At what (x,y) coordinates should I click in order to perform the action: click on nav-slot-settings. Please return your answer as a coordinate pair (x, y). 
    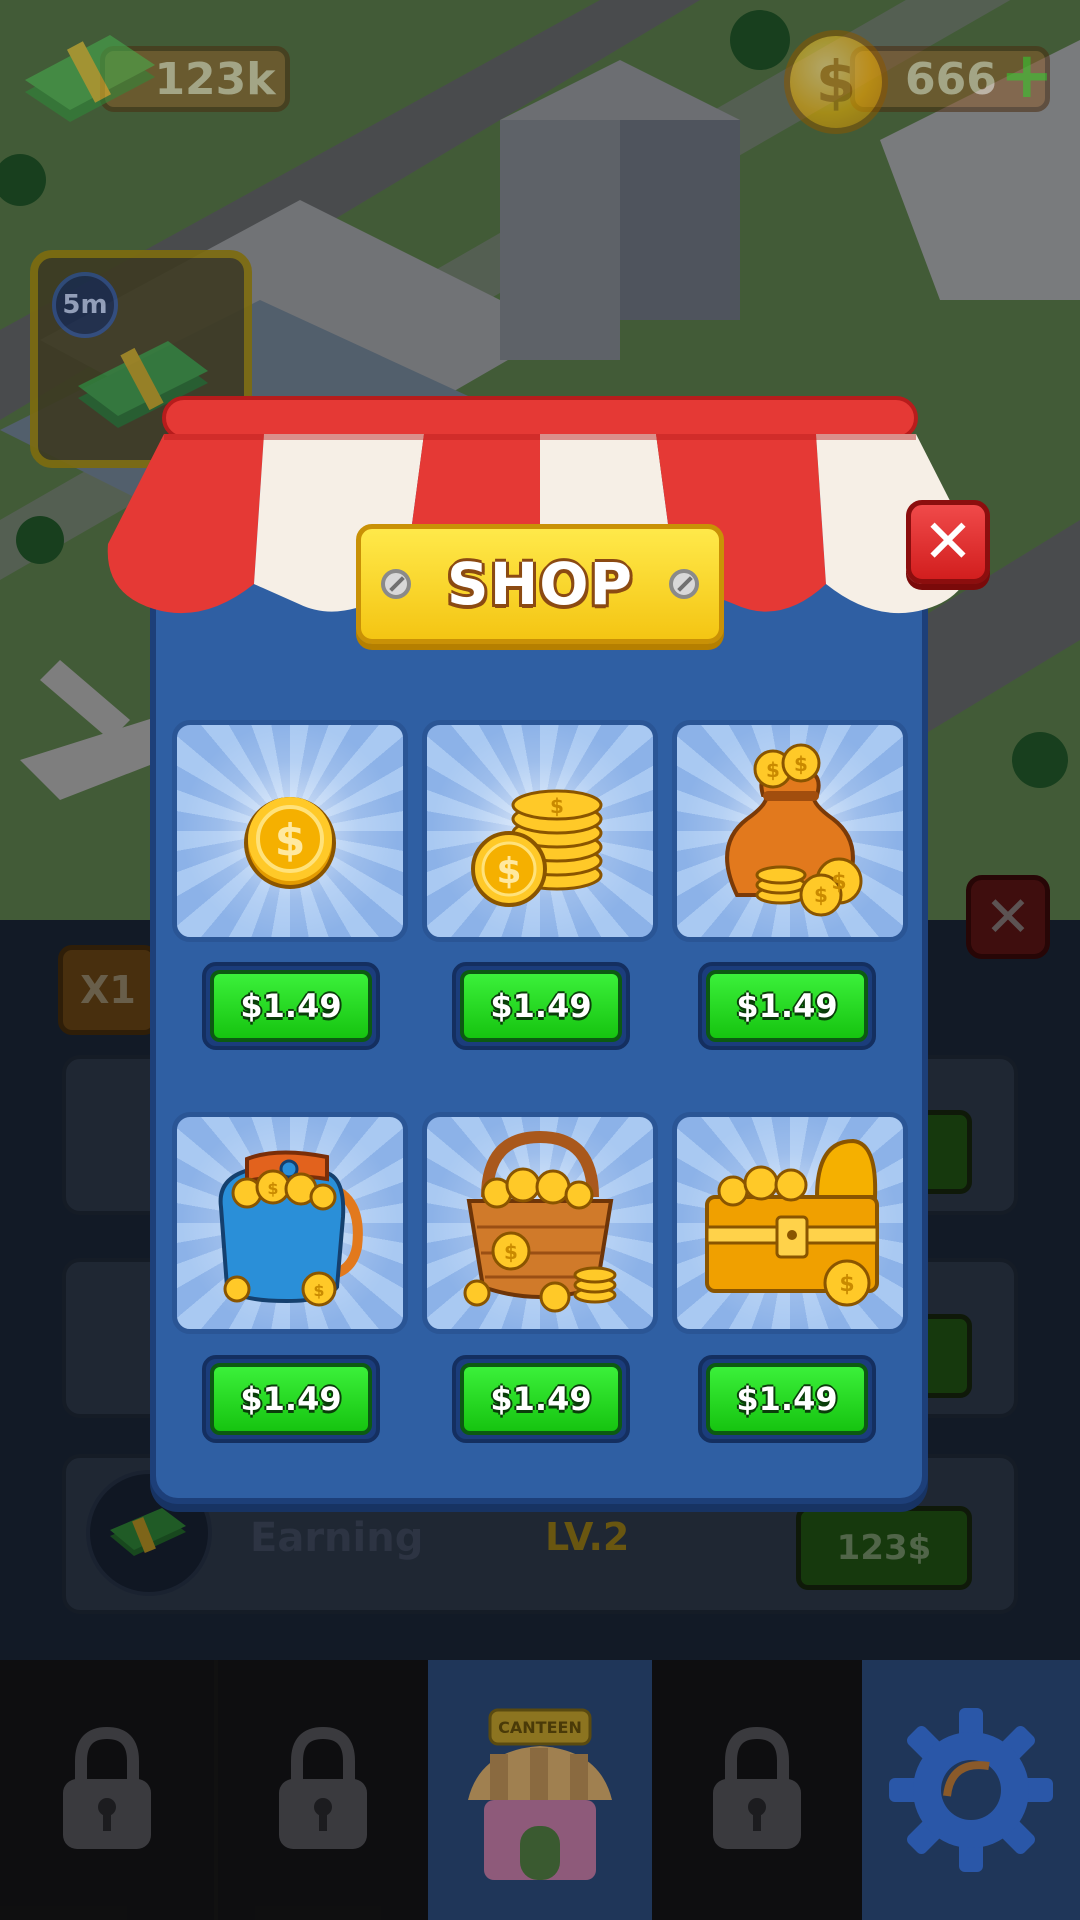
    Looking at the image, I should click on (971, 1790).